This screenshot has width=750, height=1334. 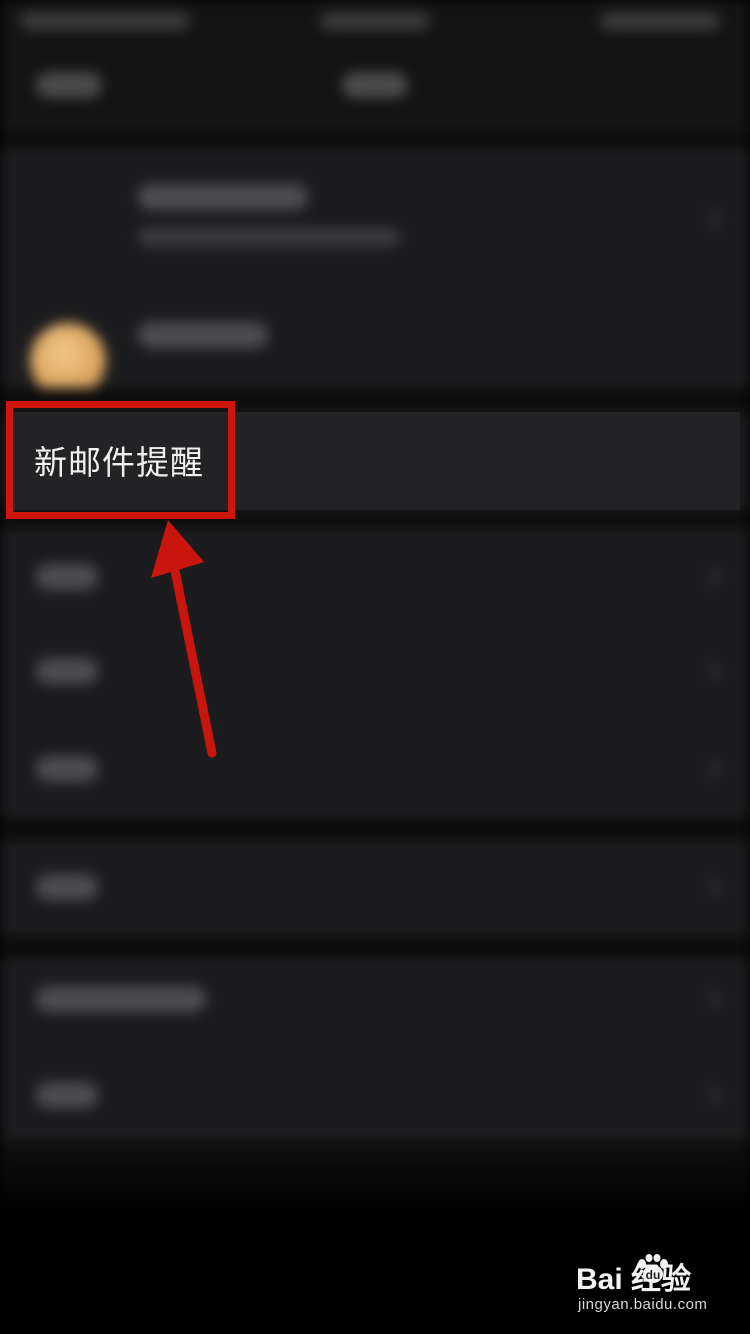 I want to click on arrow-annotation, so click(x=184, y=639).